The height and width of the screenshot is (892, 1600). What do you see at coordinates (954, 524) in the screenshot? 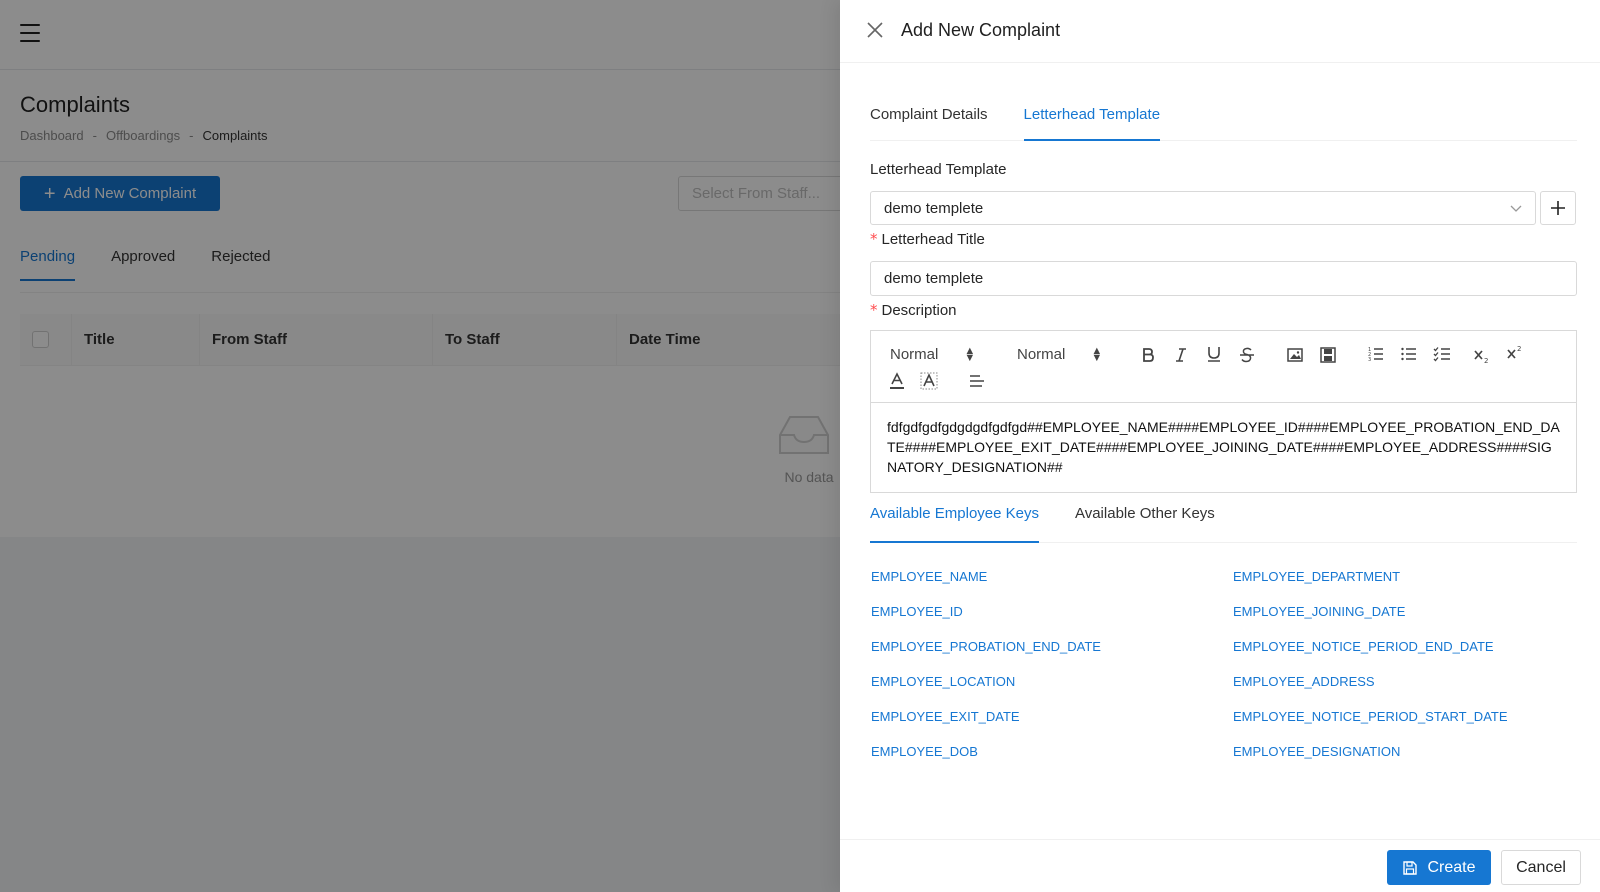
I see `tab-available-employee-keys: Available Employee Keys` at bounding box center [954, 524].